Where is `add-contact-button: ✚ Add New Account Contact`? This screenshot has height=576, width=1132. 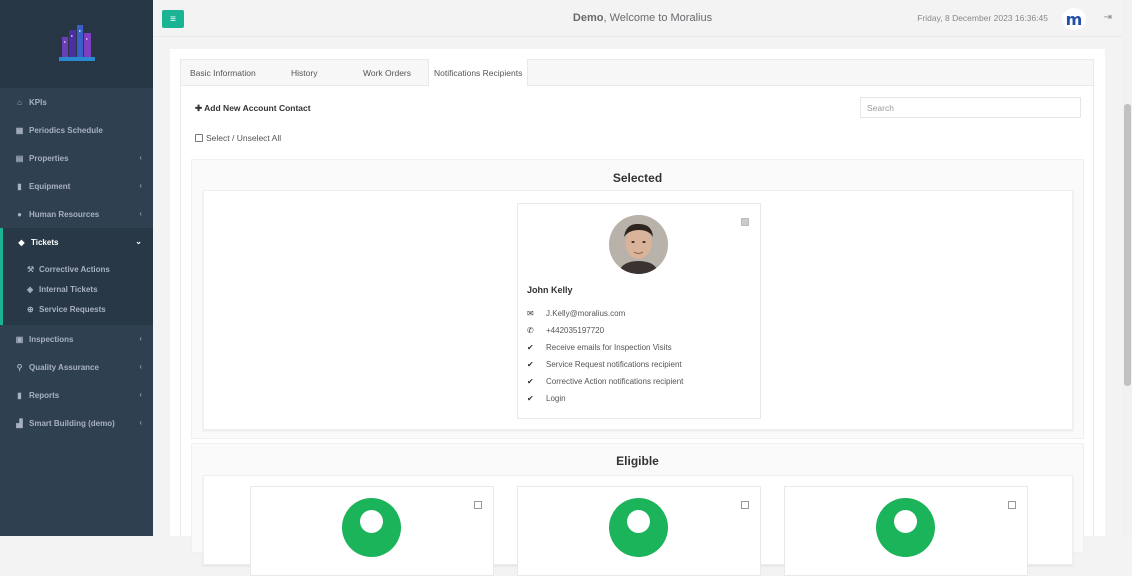
add-contact-button: ✚ Add New Account Contact is located at coordinates (253, 108).